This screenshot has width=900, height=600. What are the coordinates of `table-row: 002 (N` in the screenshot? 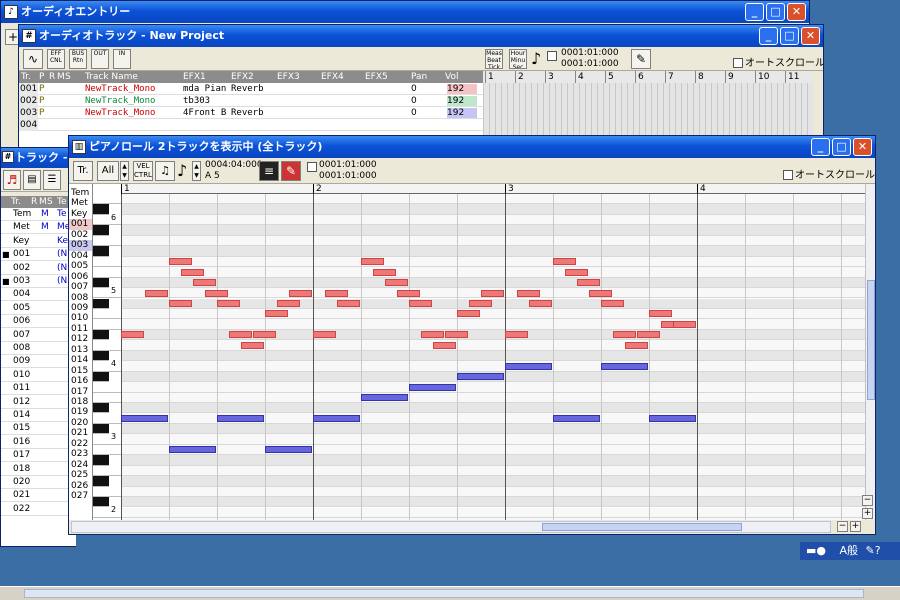 It's located at (38, 268).